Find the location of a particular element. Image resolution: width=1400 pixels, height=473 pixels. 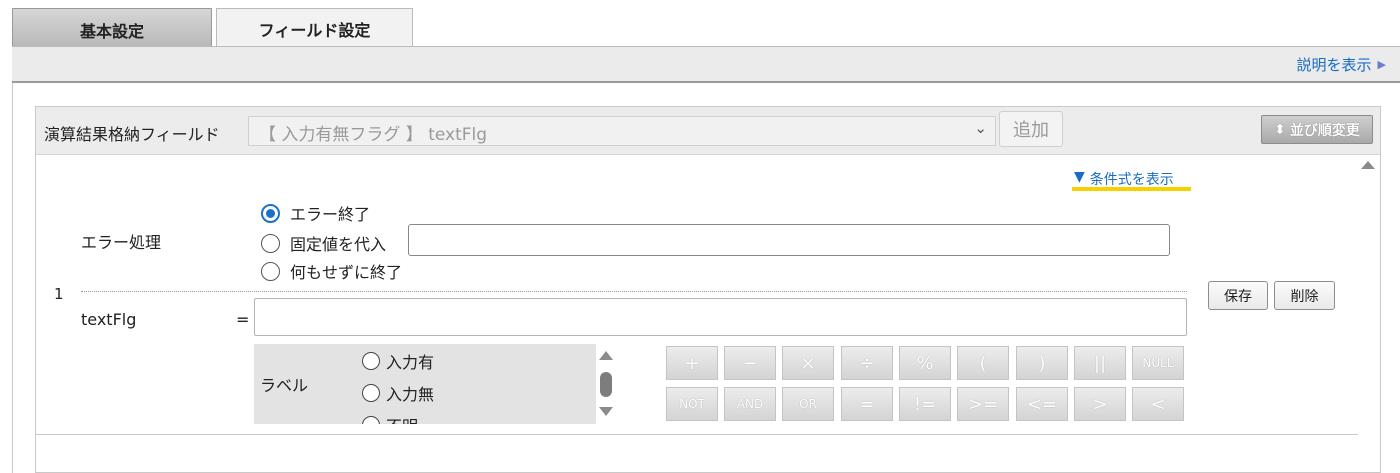

op-multiply-button: × is located at coordinates (808, 363).